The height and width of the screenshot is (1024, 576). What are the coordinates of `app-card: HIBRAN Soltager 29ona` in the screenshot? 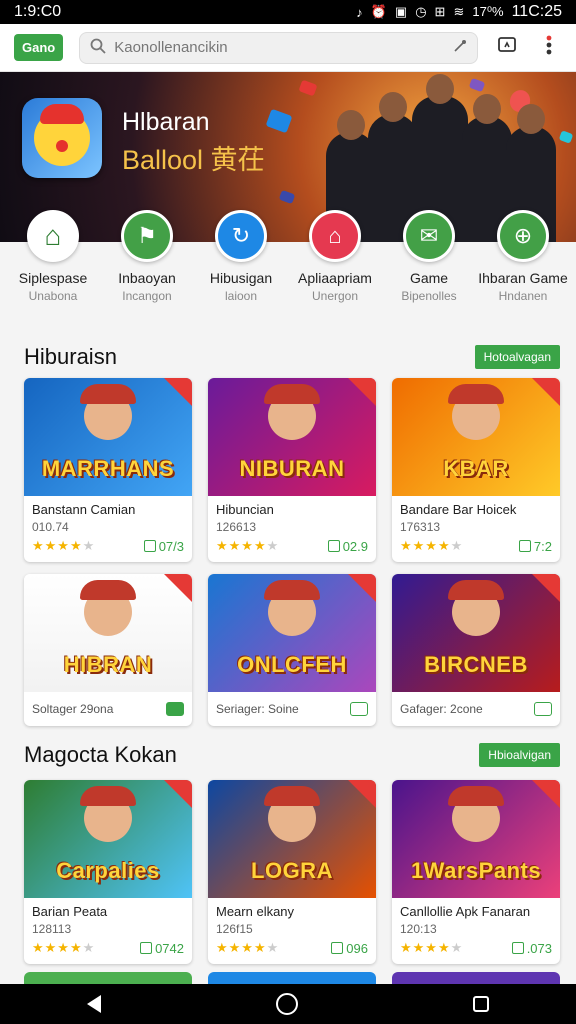 It's located at (108, 650).